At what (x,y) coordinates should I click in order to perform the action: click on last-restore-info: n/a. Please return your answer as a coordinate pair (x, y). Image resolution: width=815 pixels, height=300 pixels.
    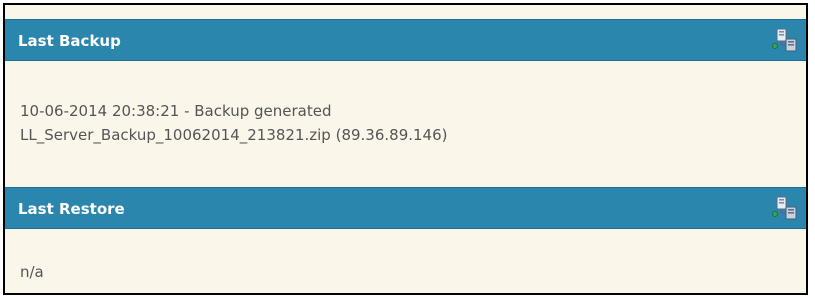
    Looking at the image, I should click on (32, 272).